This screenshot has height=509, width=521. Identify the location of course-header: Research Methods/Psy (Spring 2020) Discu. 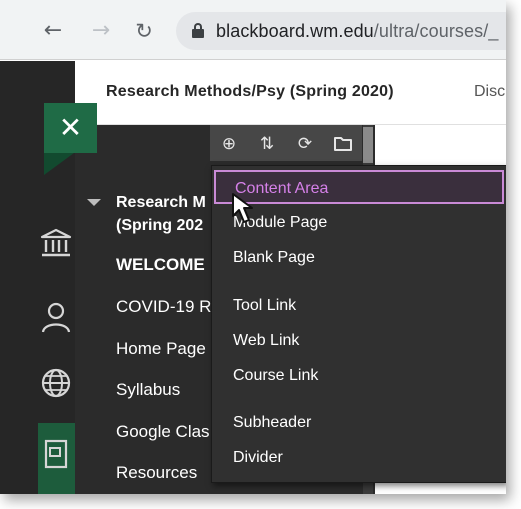
(290, 93).